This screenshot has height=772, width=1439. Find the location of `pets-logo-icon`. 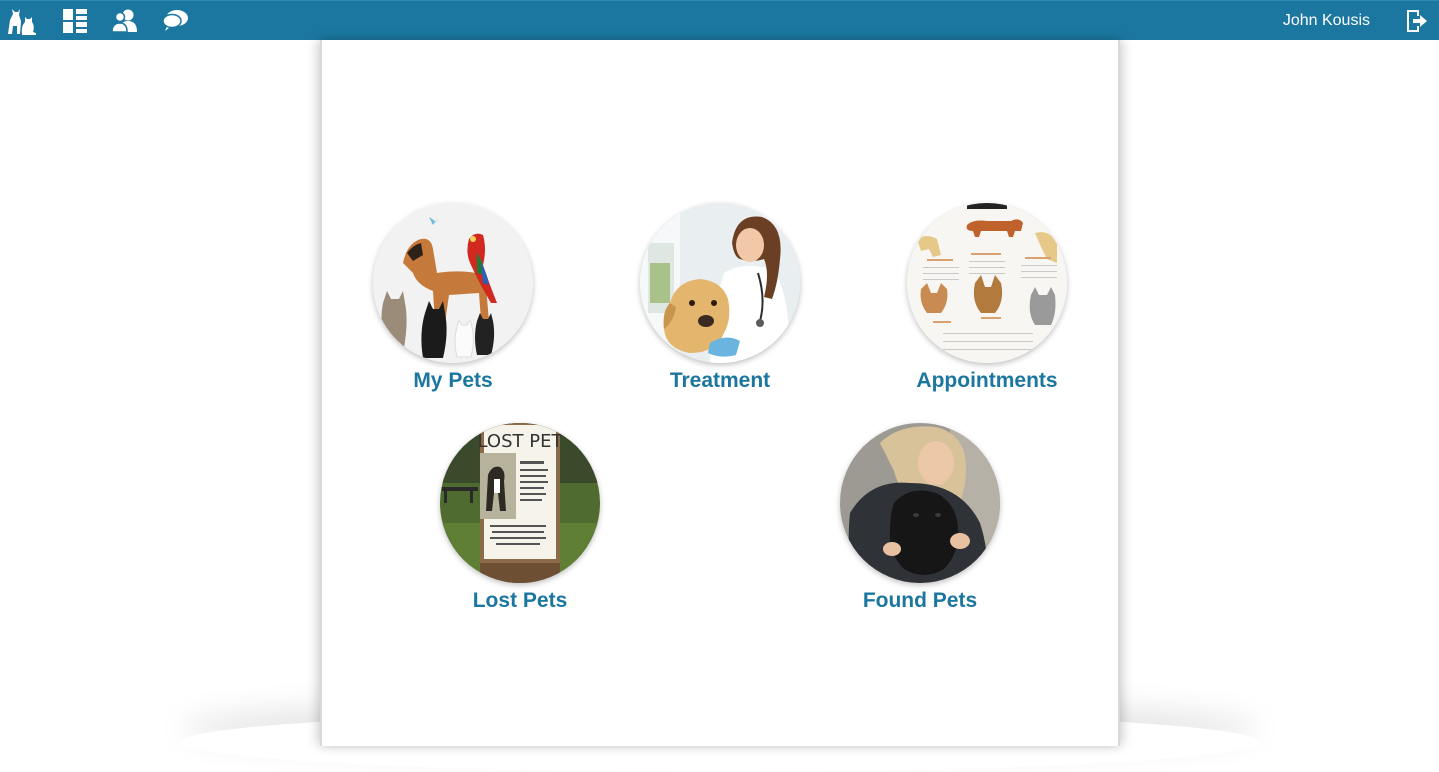

pets-logo-icon is located at coordinates (21, 21).